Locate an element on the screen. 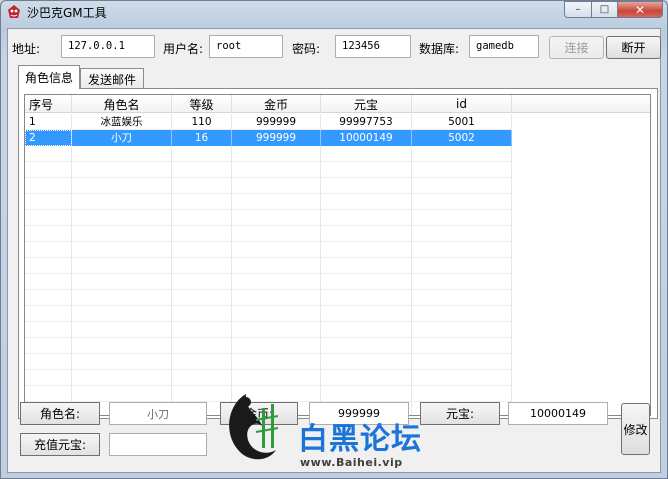 The image size is (668, 479). table-row-selected: 2 小刀 16 999999 10000149 5002 is located at coordinates (268, 138).